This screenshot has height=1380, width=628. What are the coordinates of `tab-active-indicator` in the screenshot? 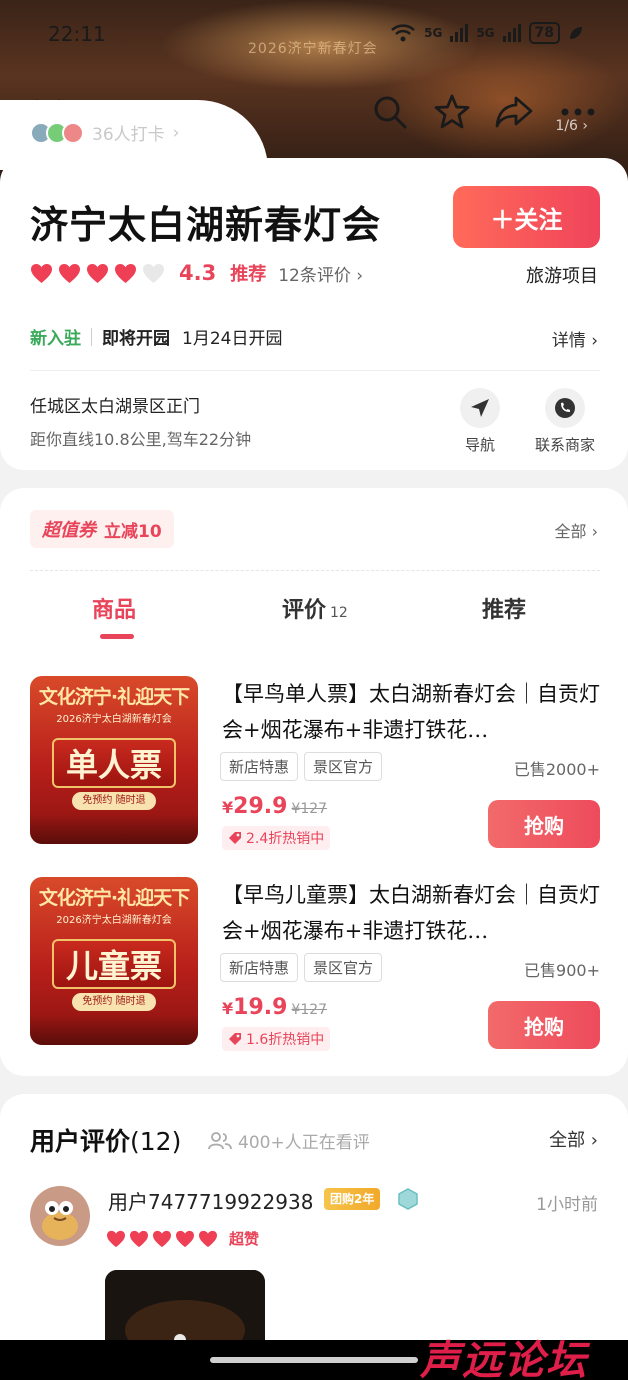 It's located at (117, 636).